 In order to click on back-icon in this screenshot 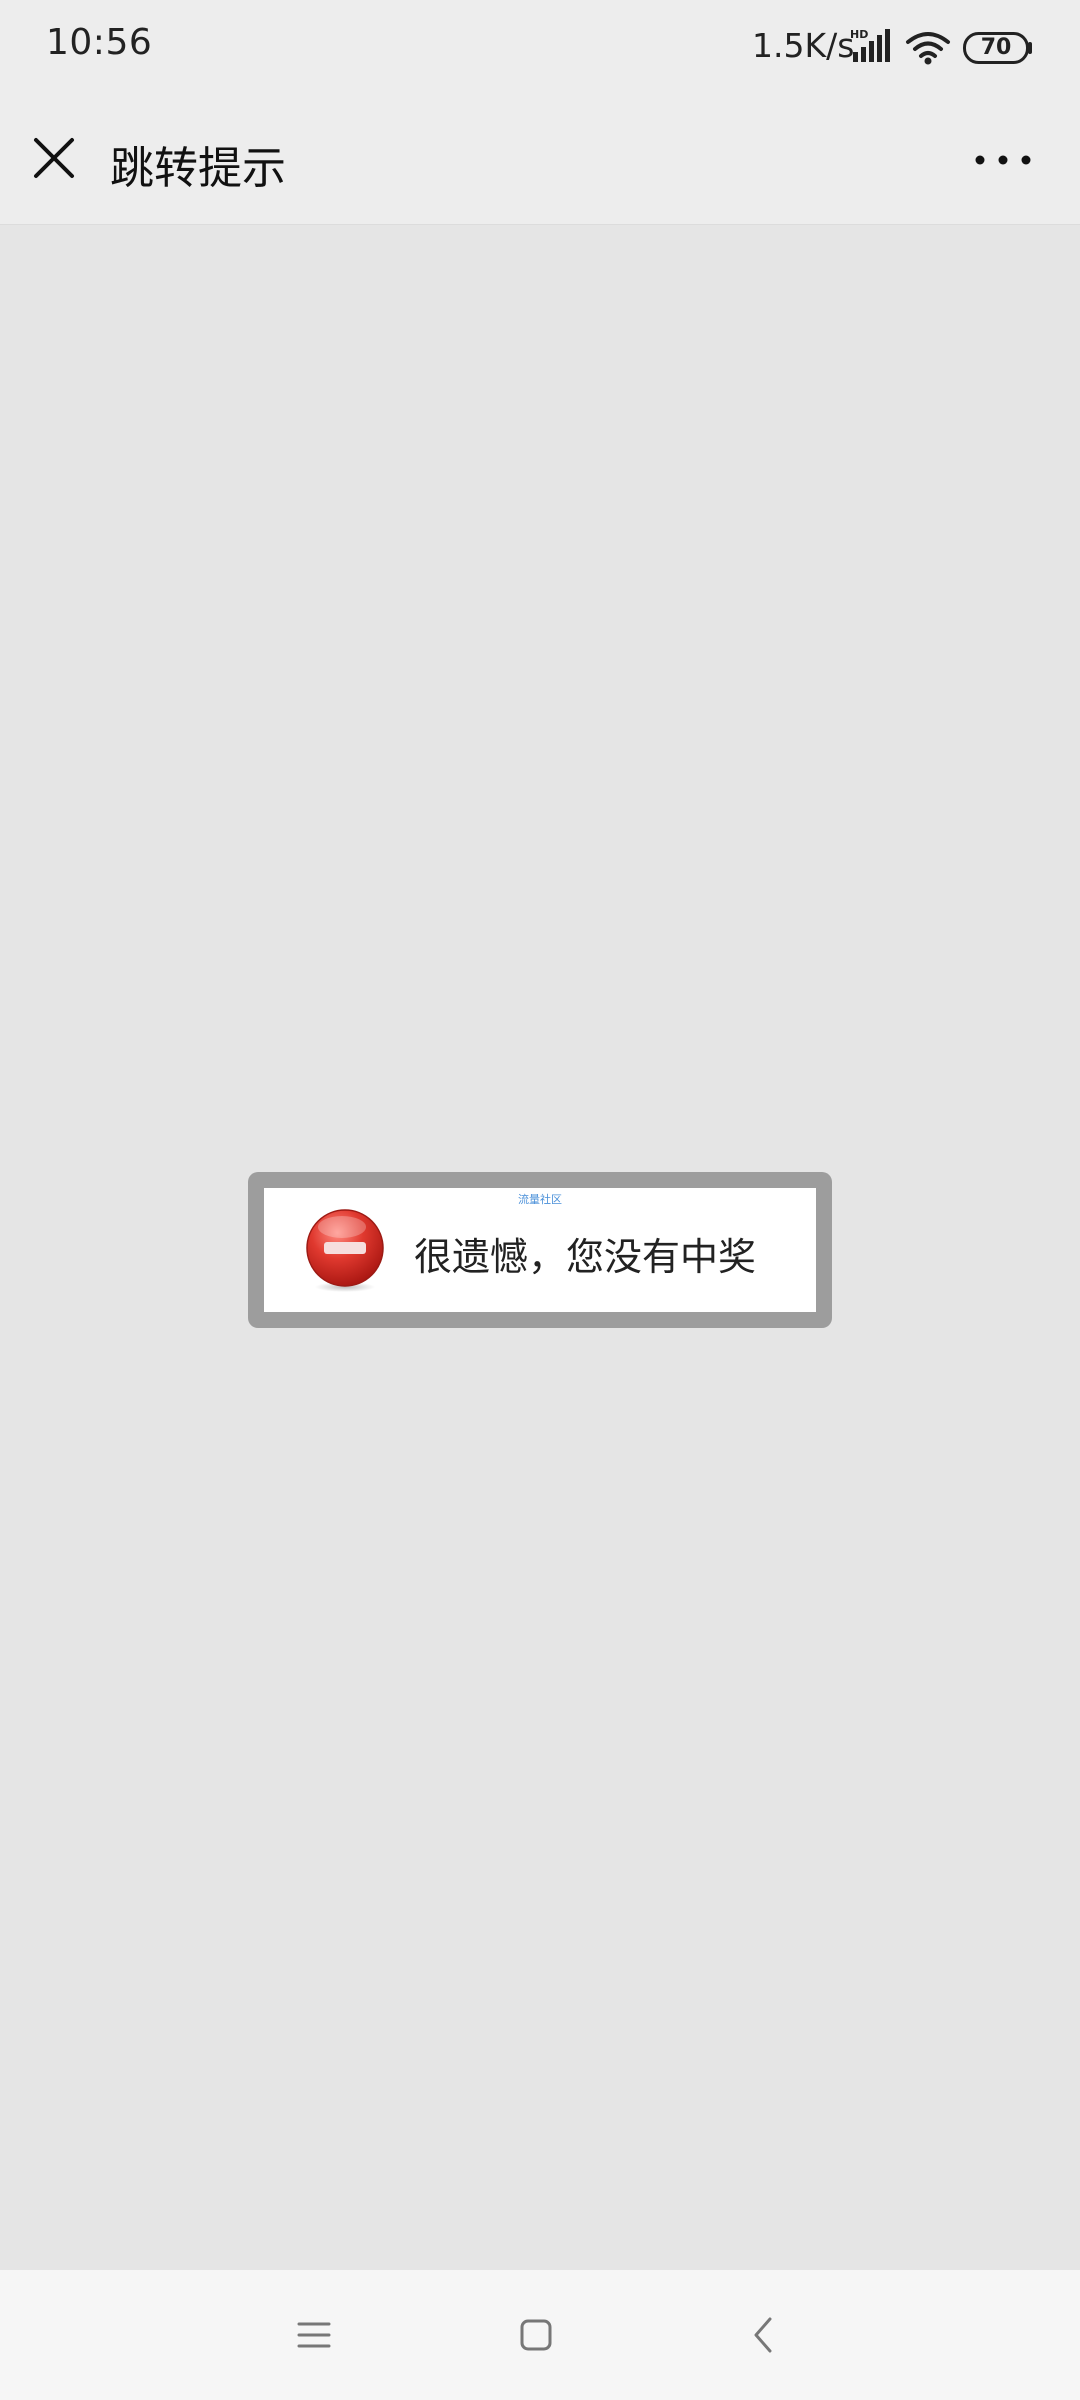, I will do `click(763, 2335)`.